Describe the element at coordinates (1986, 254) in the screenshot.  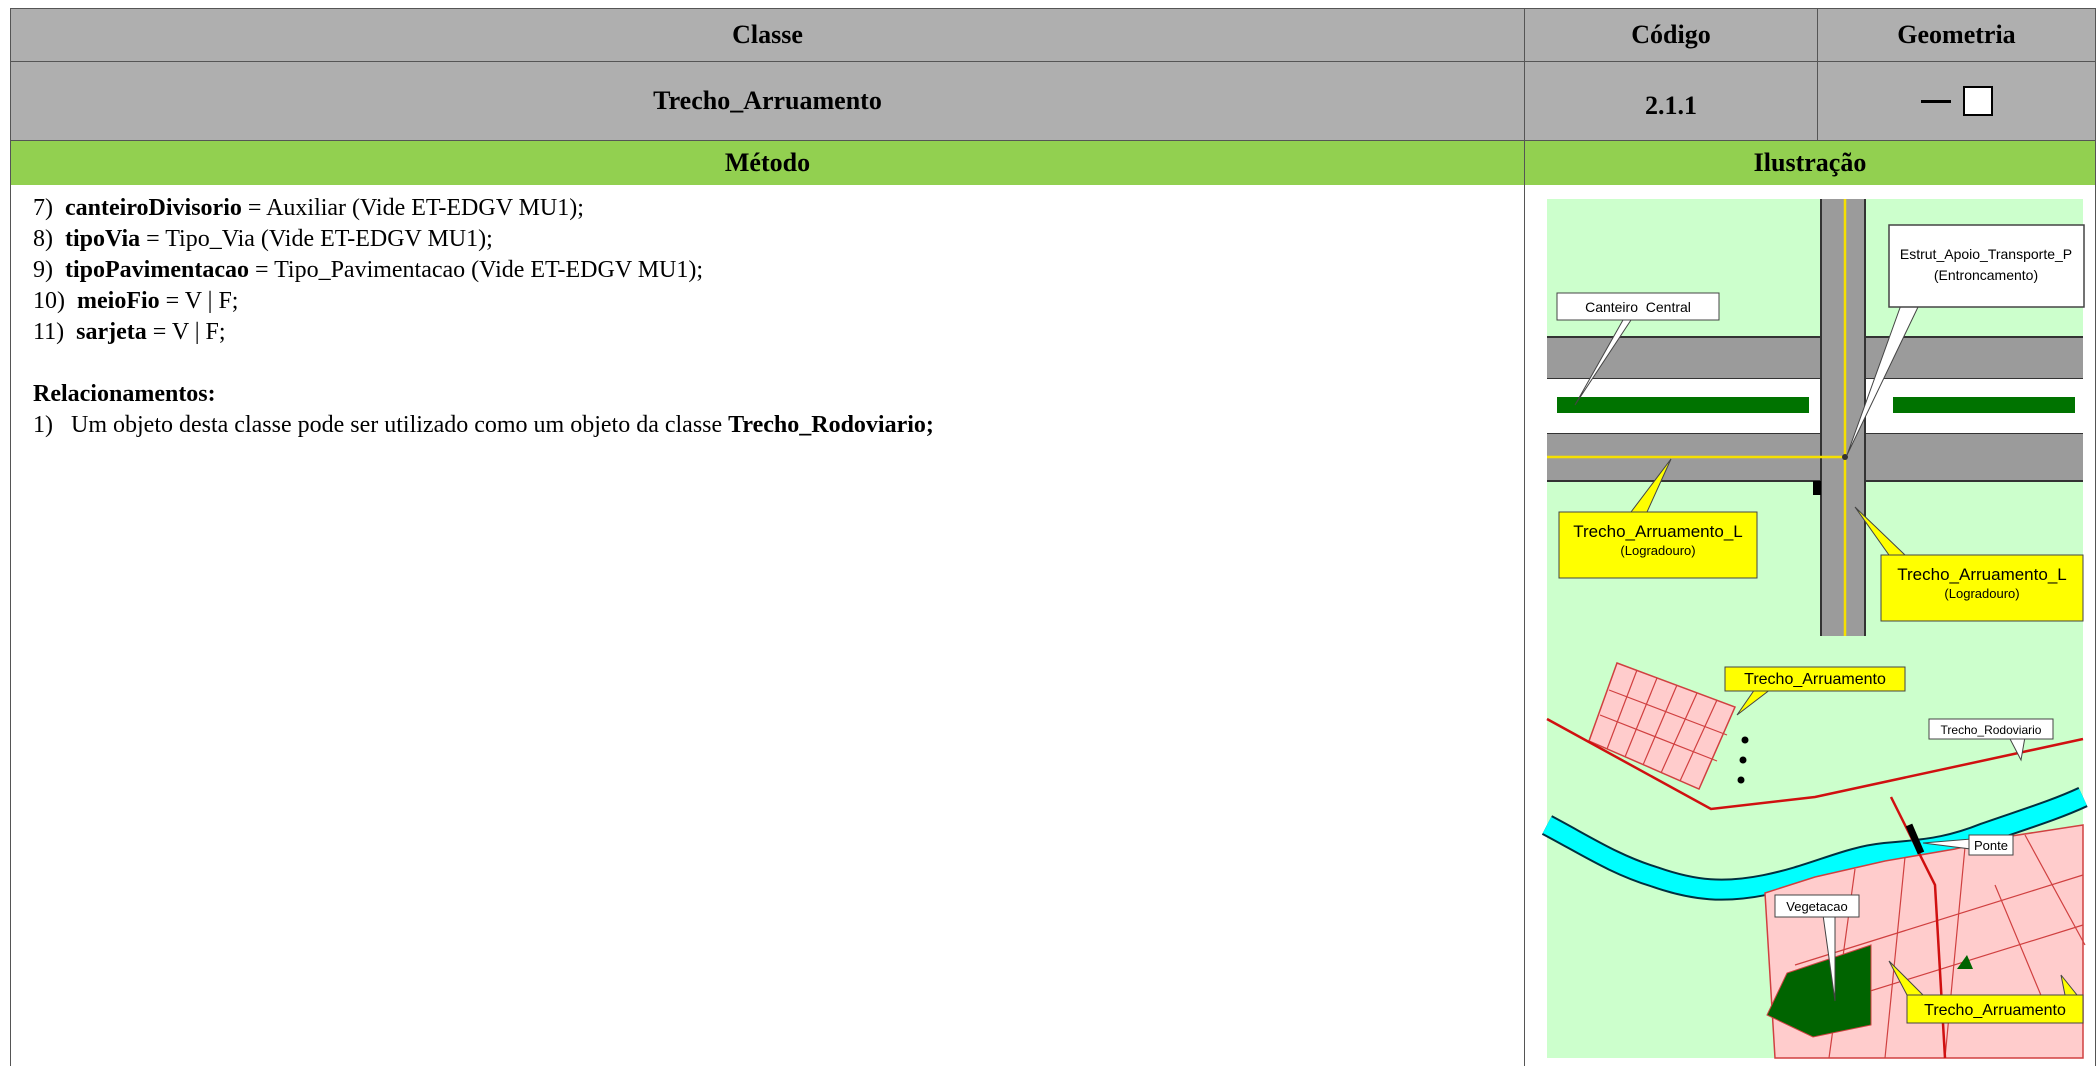
I see `label-estrut-1: Estrut_Apoio_Transporte_P` at that location.